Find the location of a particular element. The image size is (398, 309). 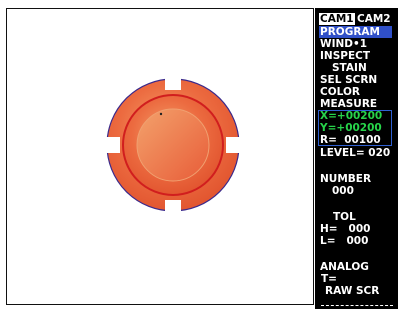

inner-disc is located at coordinates (173, 145).